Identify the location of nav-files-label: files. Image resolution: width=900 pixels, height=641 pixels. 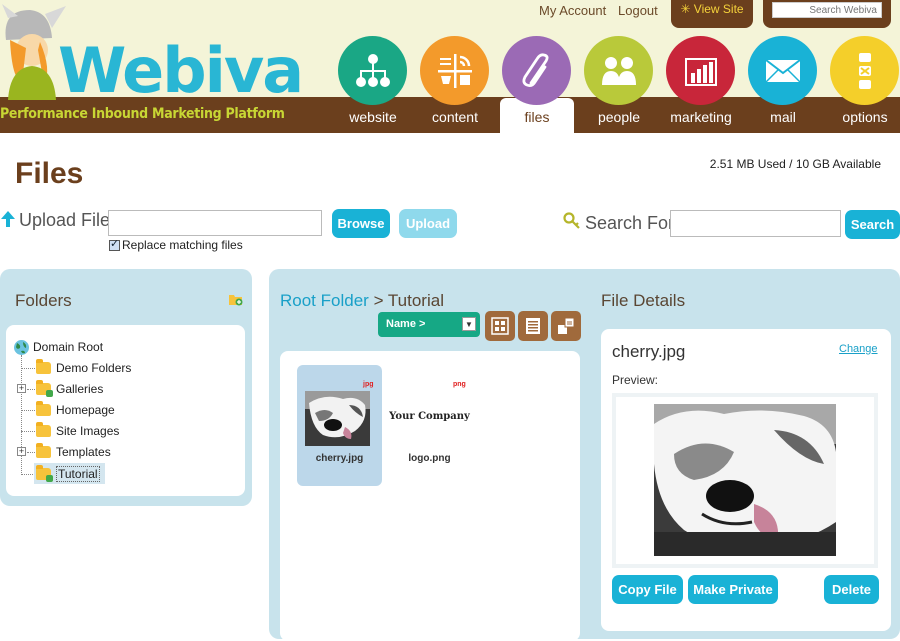
(537, 117).